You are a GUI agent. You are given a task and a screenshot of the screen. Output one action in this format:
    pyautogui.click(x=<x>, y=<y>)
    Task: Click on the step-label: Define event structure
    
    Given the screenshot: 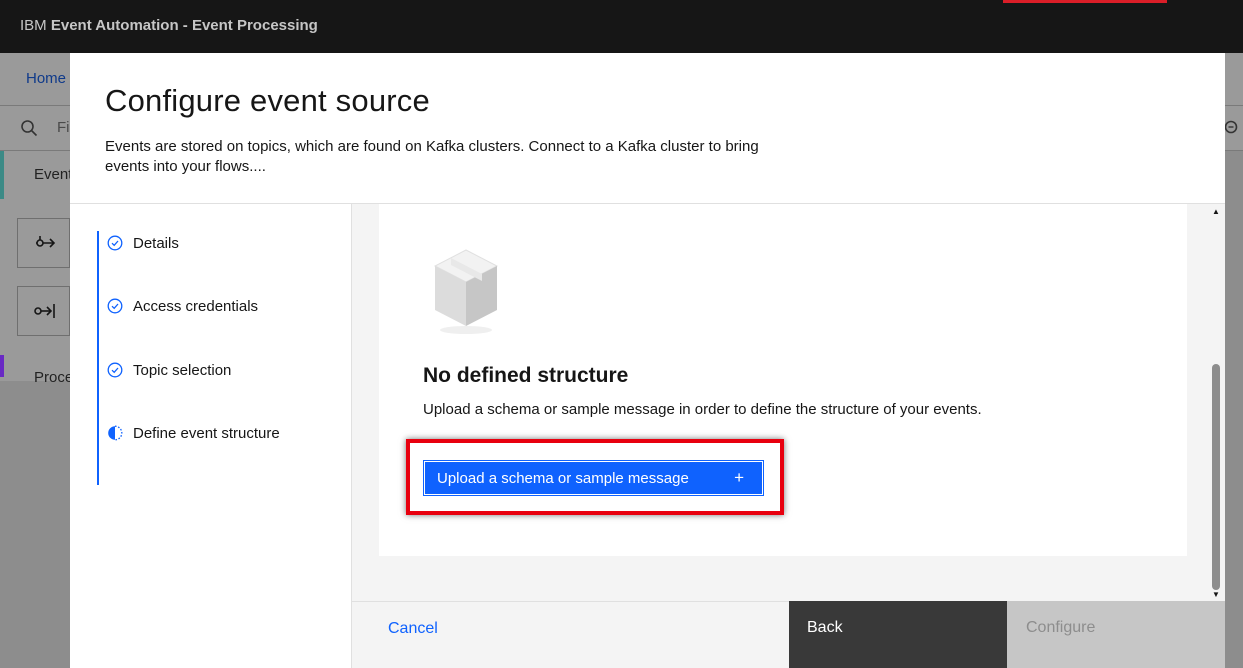 What is the action you would take?
    pyautogui.click(x=206, y=433)
    